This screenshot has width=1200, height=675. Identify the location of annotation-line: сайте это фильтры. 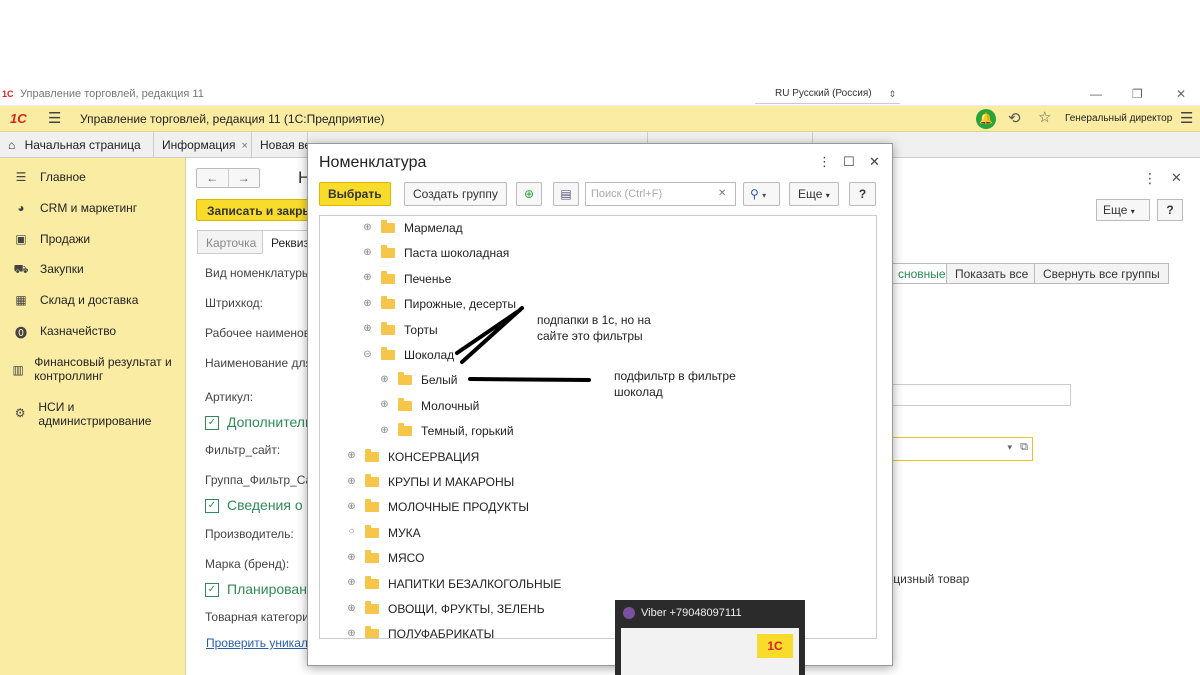
(590, 336).